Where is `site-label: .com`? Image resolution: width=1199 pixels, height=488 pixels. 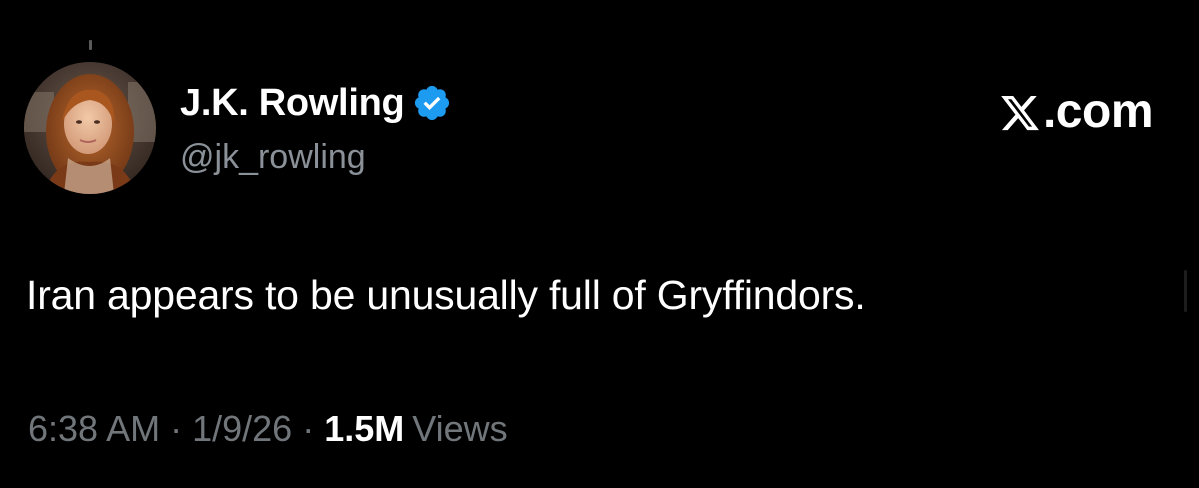 site-label: .com is located at coordinates (1076, 111).